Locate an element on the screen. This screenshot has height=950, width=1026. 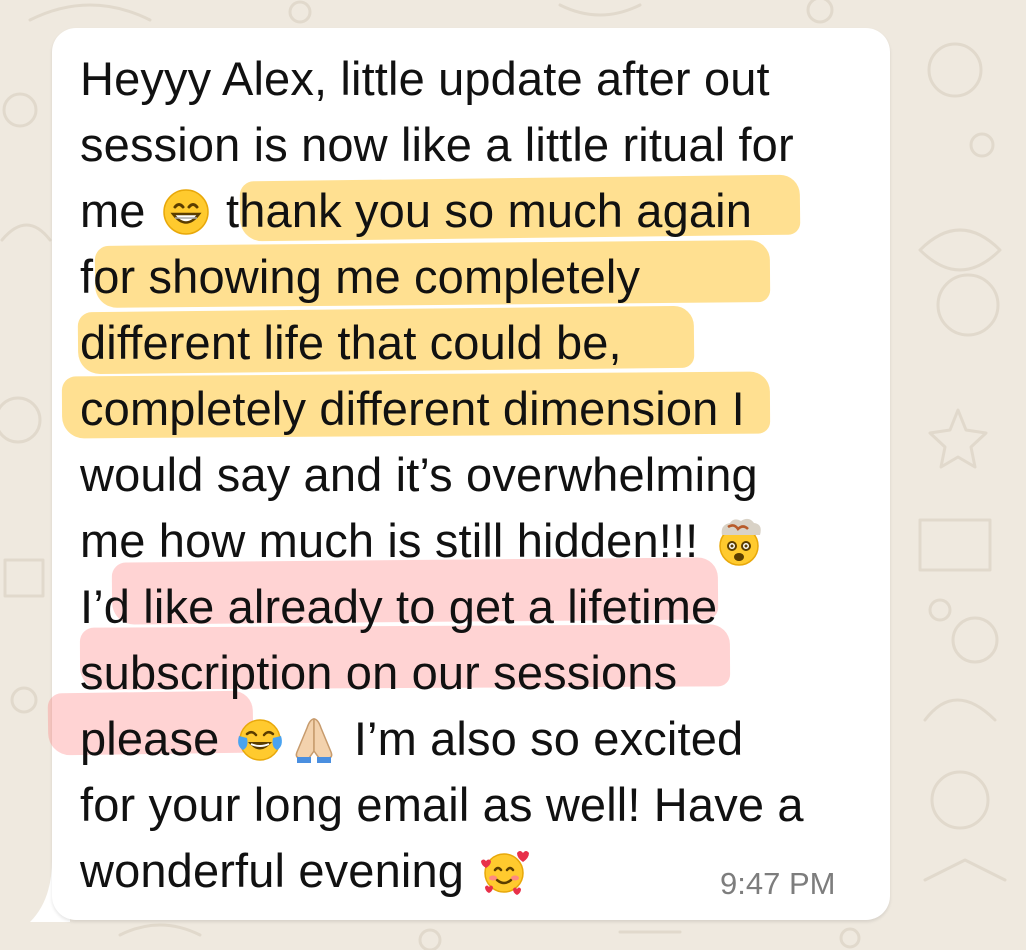
message-line-8-text: me how much is still hidden!!! is located at coordinates (396, 540).